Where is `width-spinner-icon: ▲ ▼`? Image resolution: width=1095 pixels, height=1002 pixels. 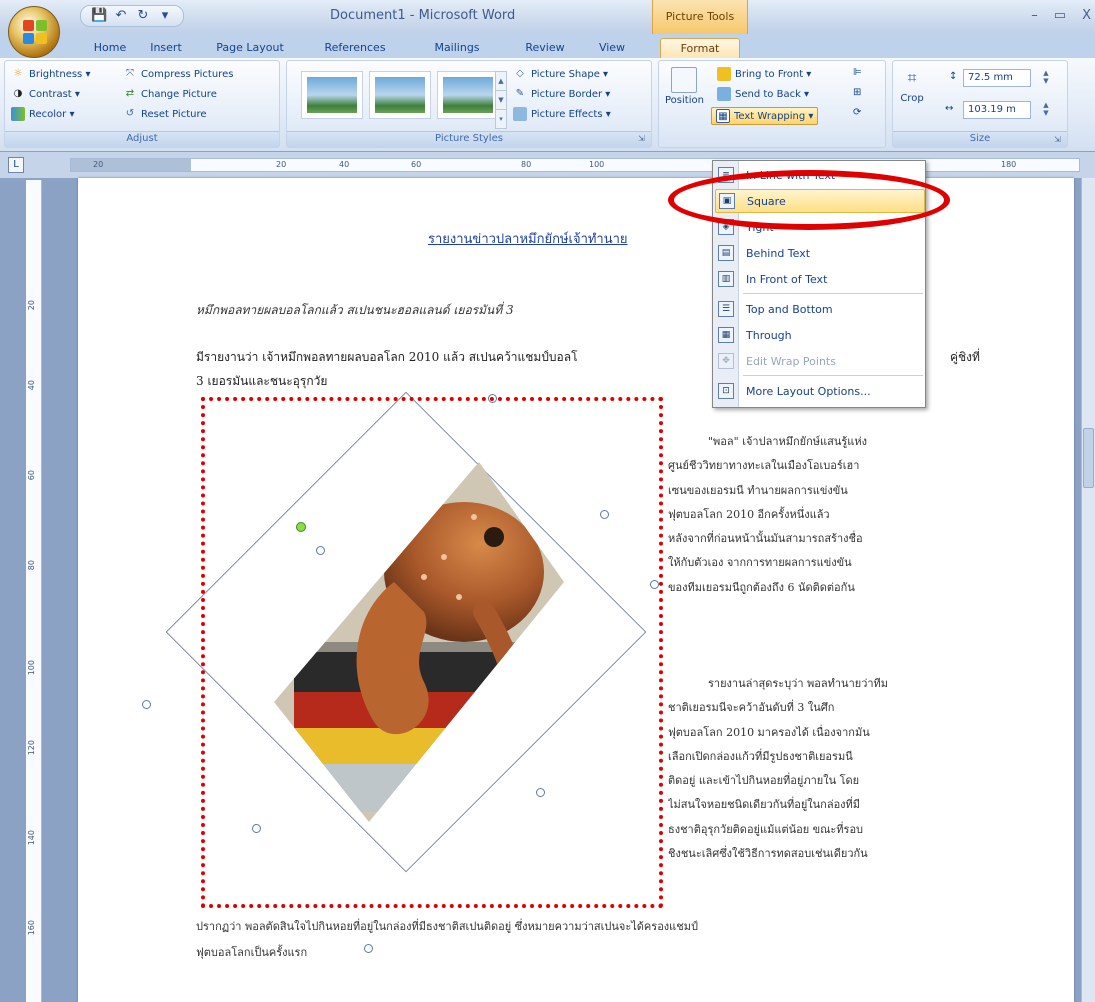
width-spinner-icon: ▲ ▼ is located at coordinates (1046, 110).